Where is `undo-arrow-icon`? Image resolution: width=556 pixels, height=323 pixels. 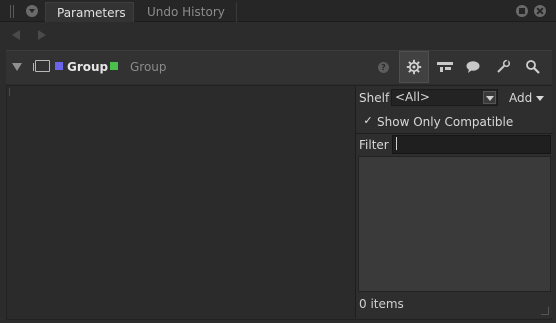 undo-arrow-icon is located at coordinates (16, 35).